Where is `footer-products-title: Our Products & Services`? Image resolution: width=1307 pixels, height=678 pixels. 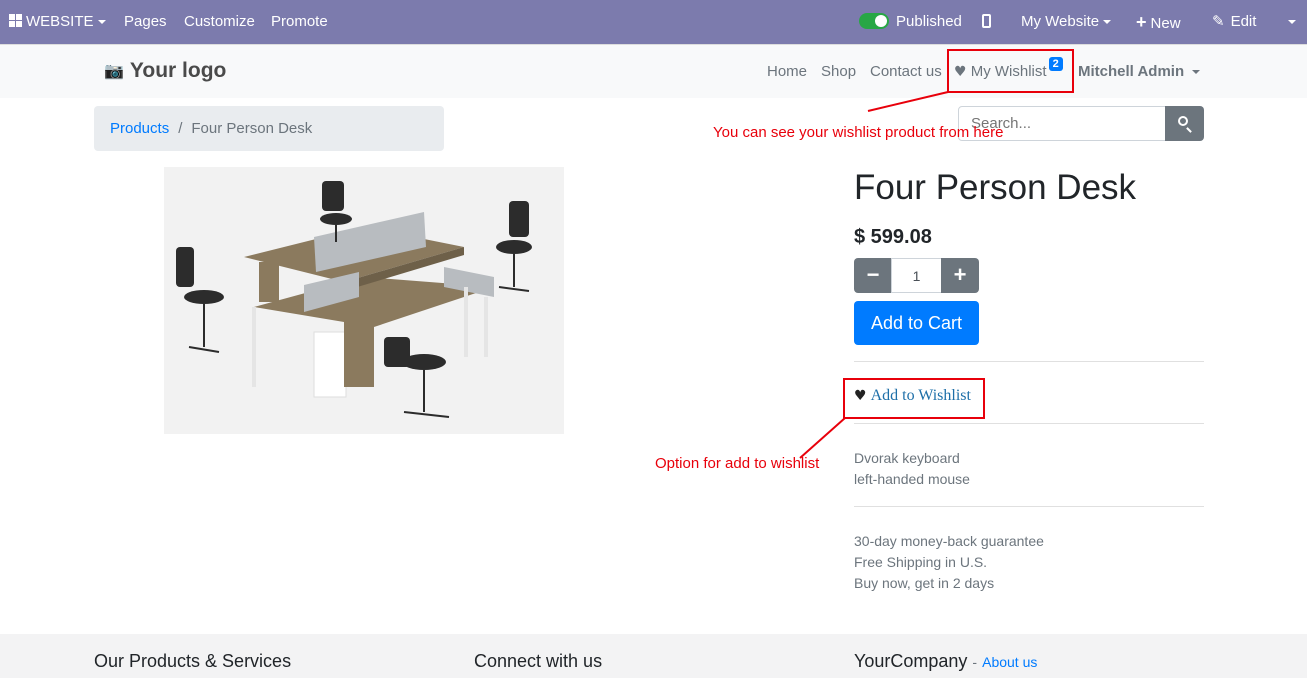
footer-products-title: Our Products & Services is located at coordinates (193, 661).